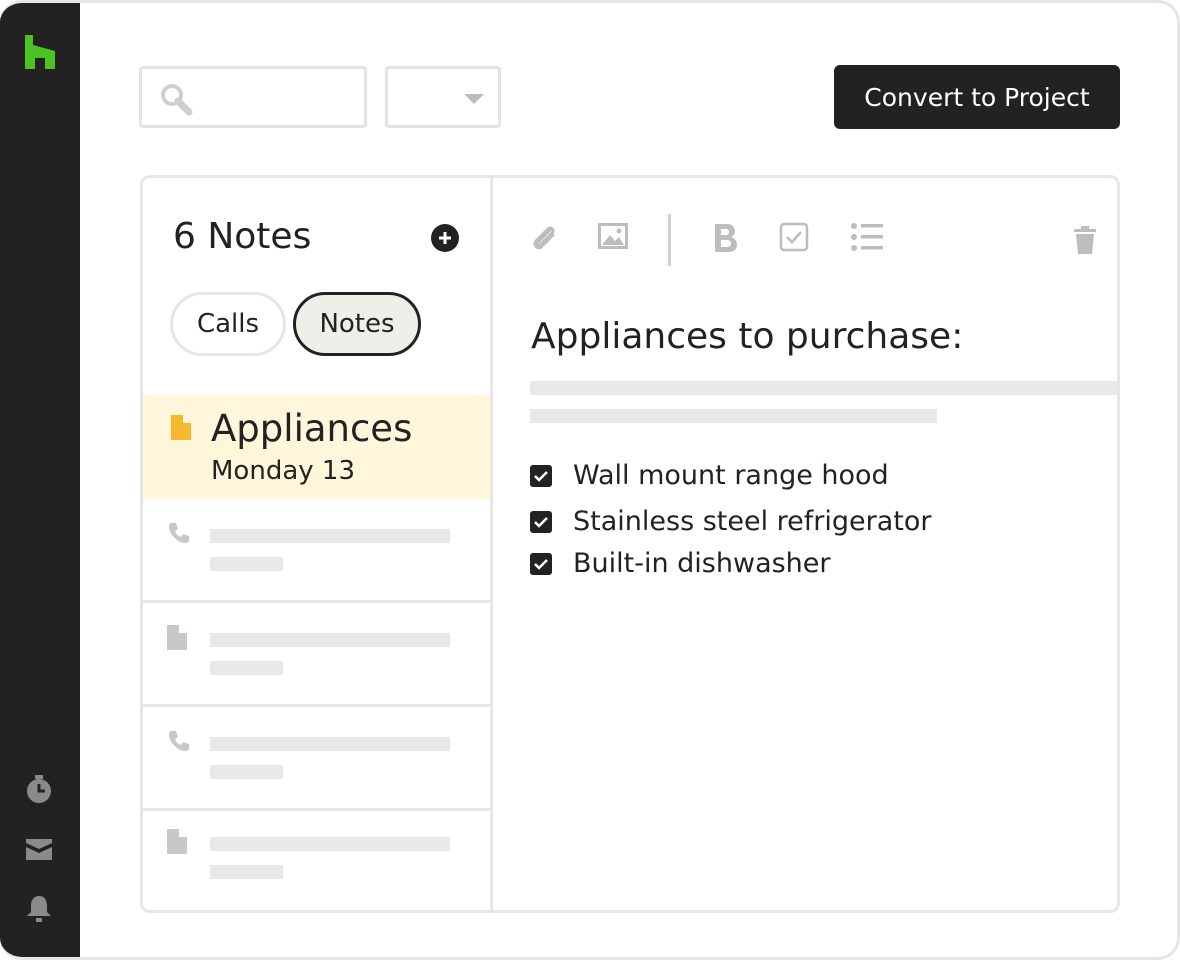  I want to click on houzz-logo-icon, so click(40, 52).